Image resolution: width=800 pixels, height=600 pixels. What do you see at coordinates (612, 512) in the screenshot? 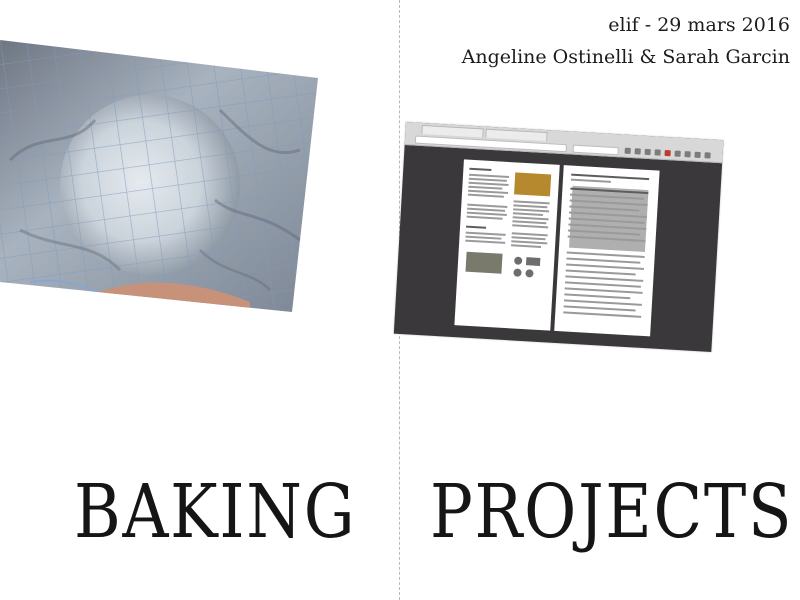
I see `title-word-projects: PROJECTS` at bounding box center [612, 512].